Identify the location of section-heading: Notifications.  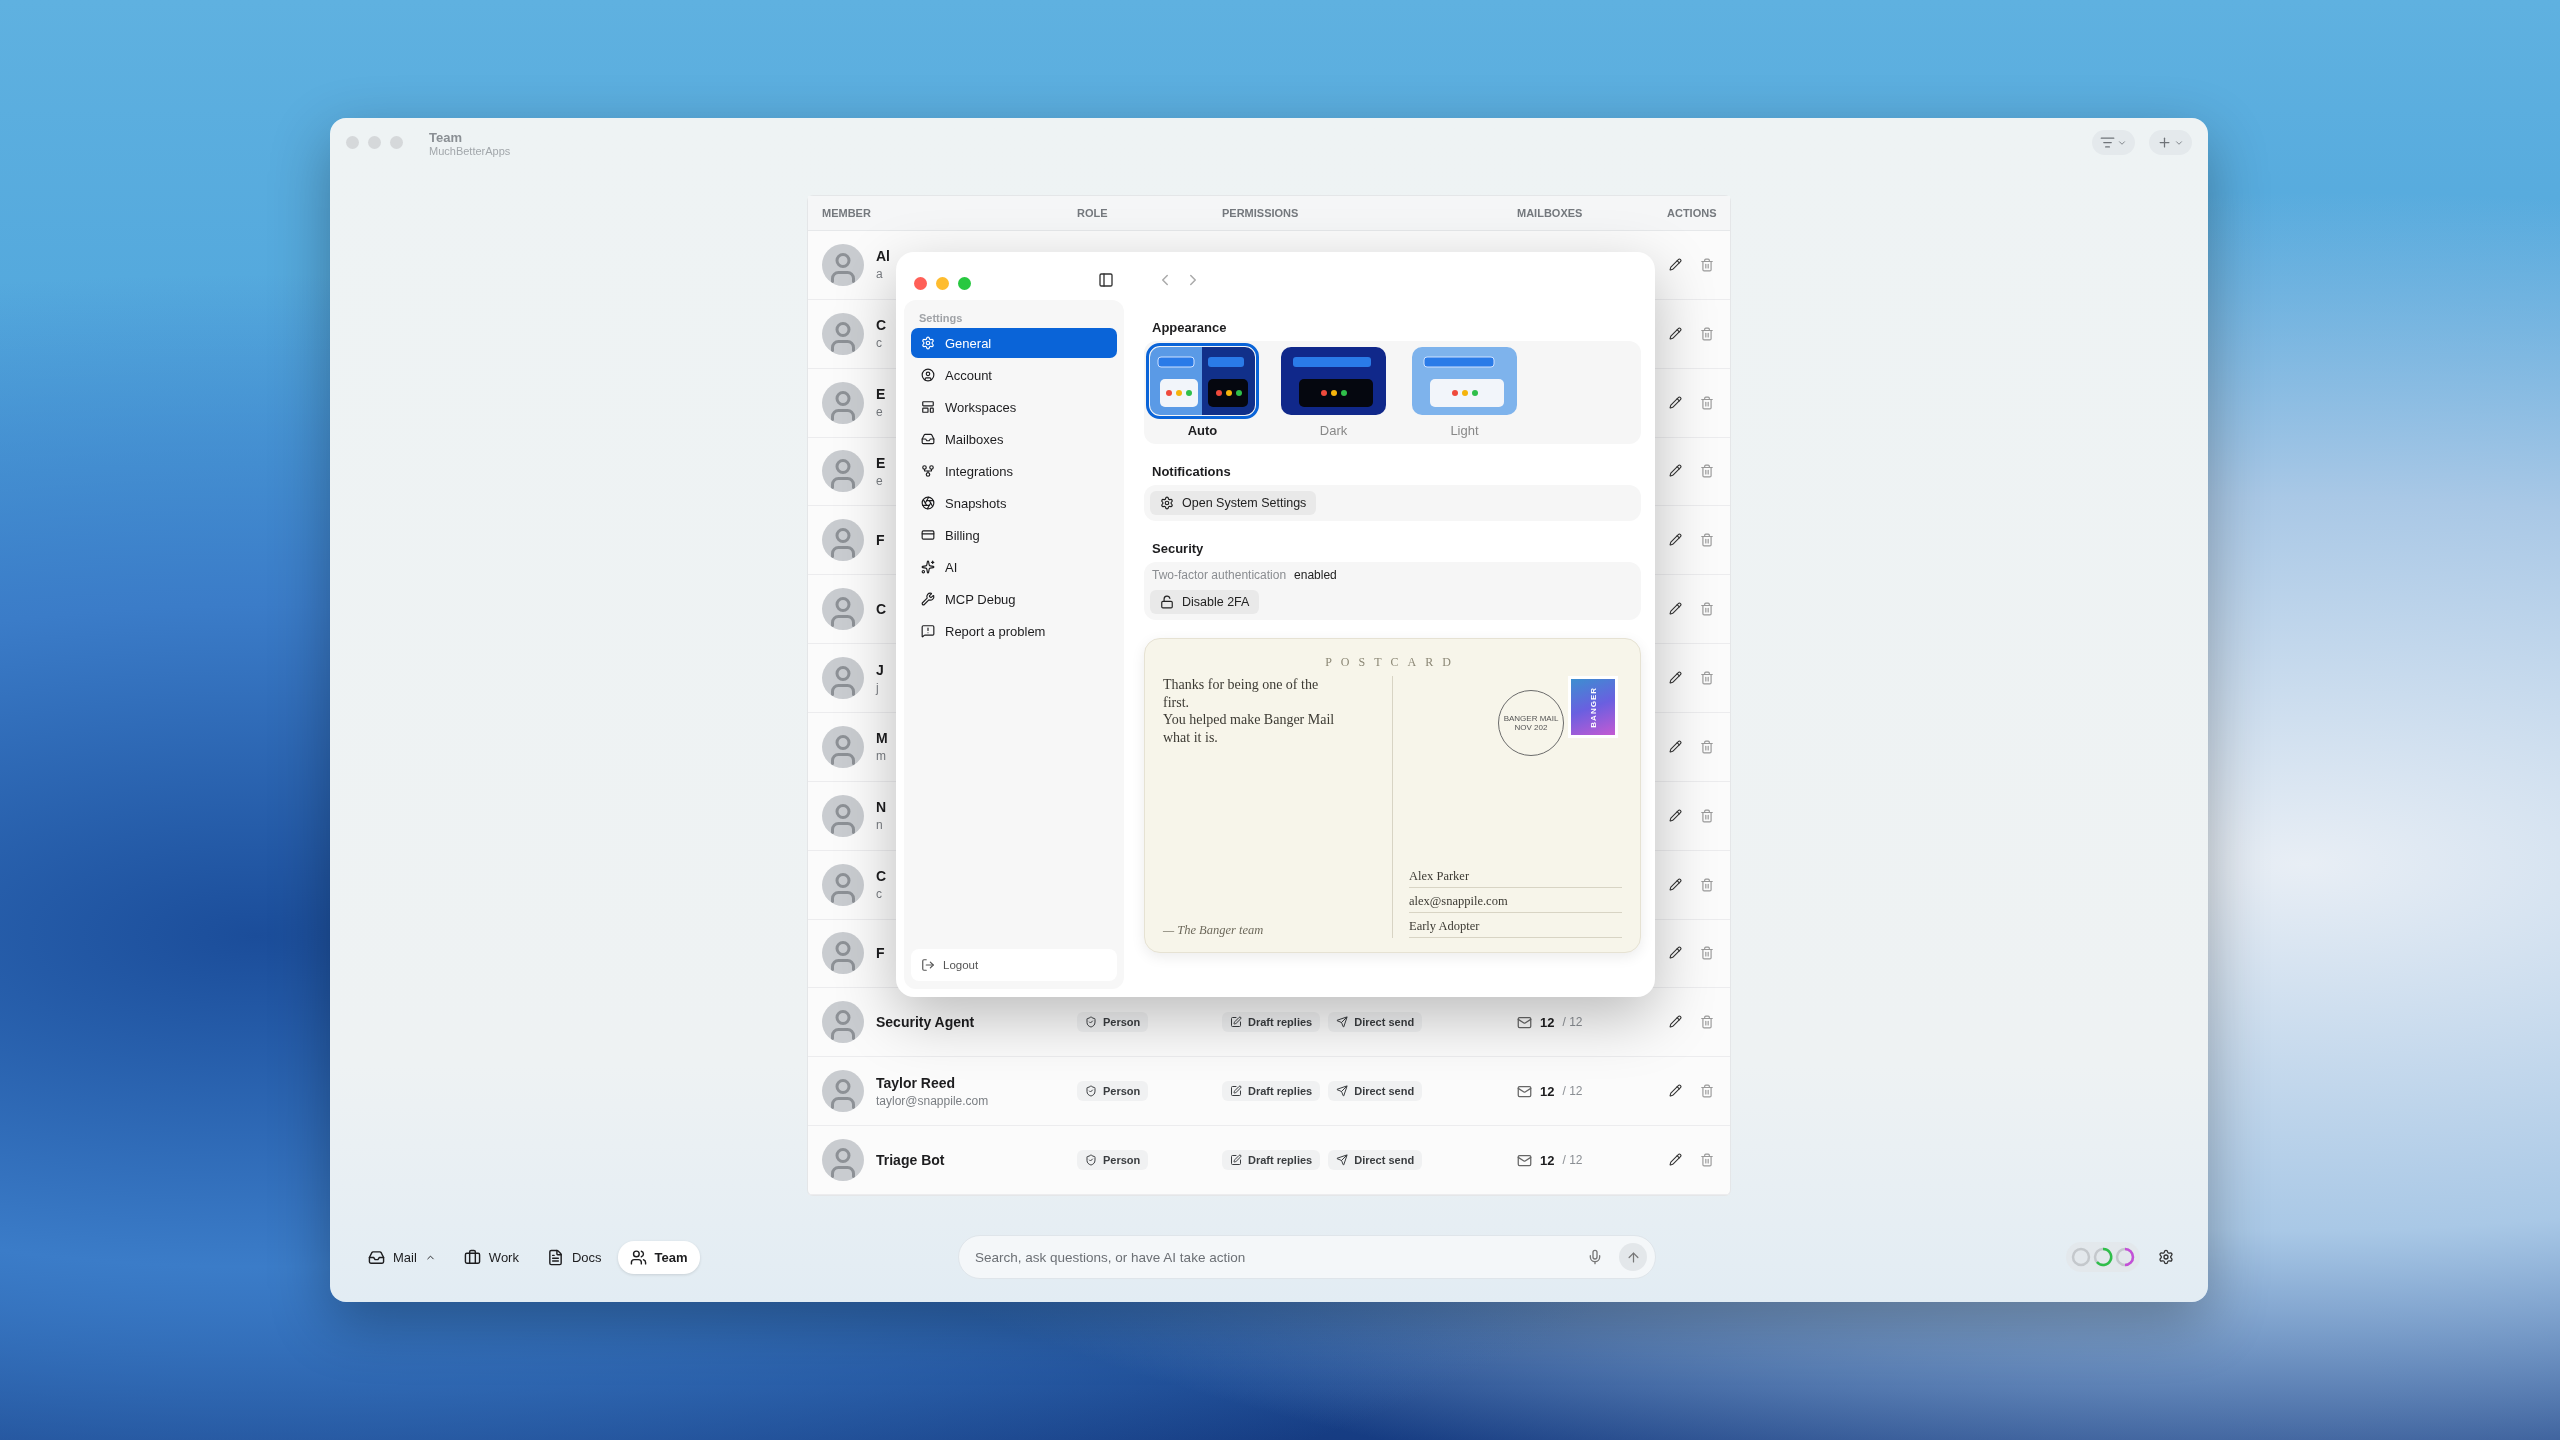
(1191, 471).